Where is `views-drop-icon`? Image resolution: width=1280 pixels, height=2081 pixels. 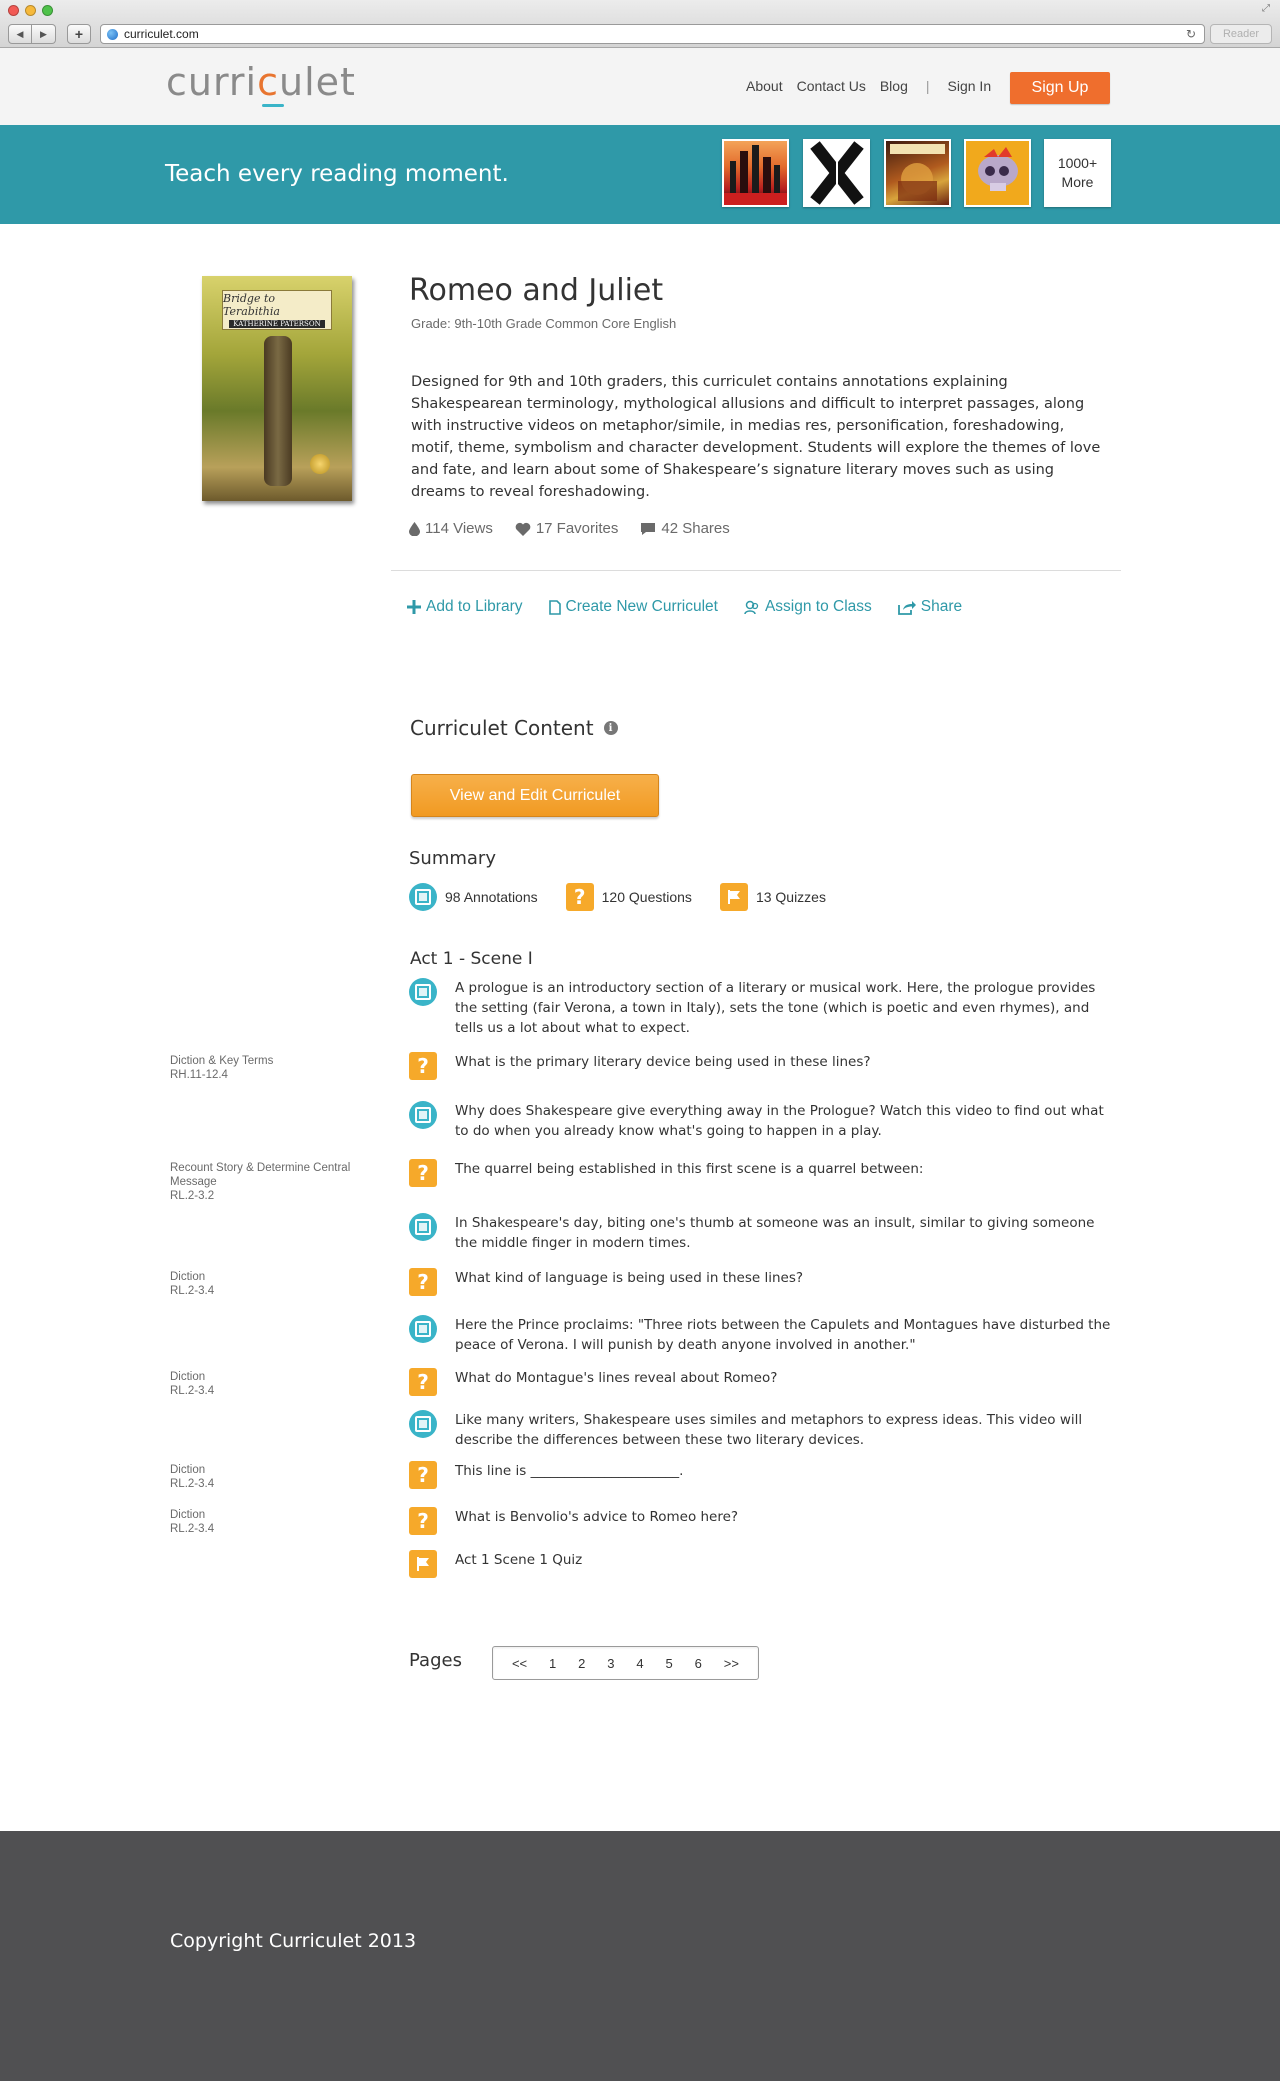 views-drop-icon is located at coordinates (414, 528).